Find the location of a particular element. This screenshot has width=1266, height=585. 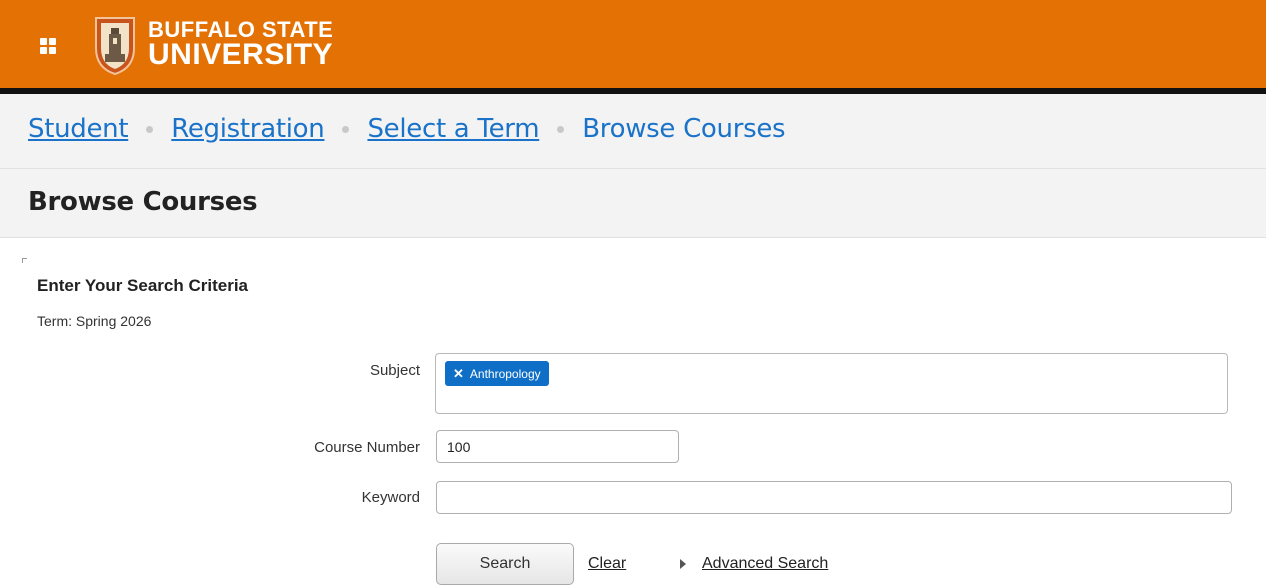

term-label: Term: Spring 2026 is located at coordinates (94, 321).